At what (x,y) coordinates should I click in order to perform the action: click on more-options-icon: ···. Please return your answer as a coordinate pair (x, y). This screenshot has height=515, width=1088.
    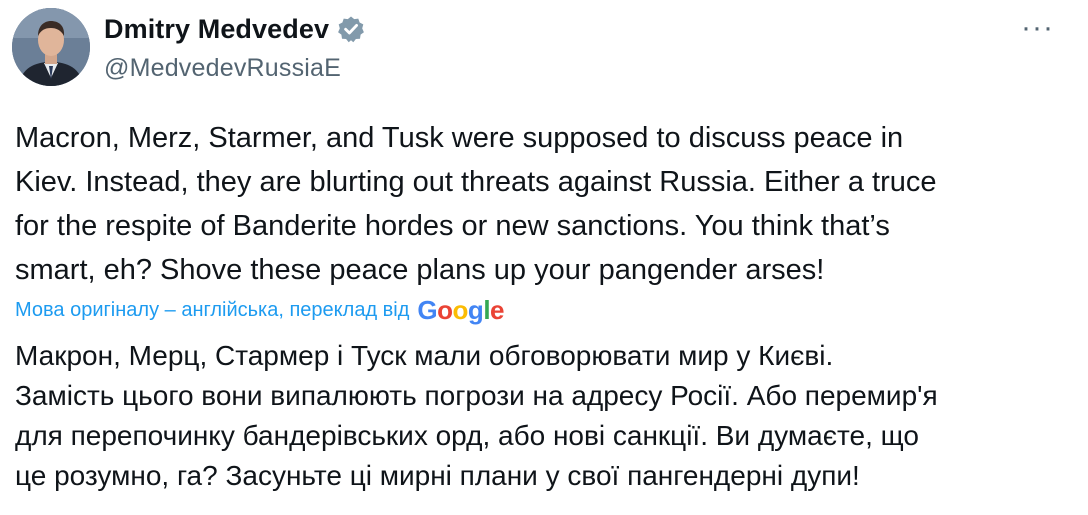
    Looking at the image, I should click on (1037, 28).